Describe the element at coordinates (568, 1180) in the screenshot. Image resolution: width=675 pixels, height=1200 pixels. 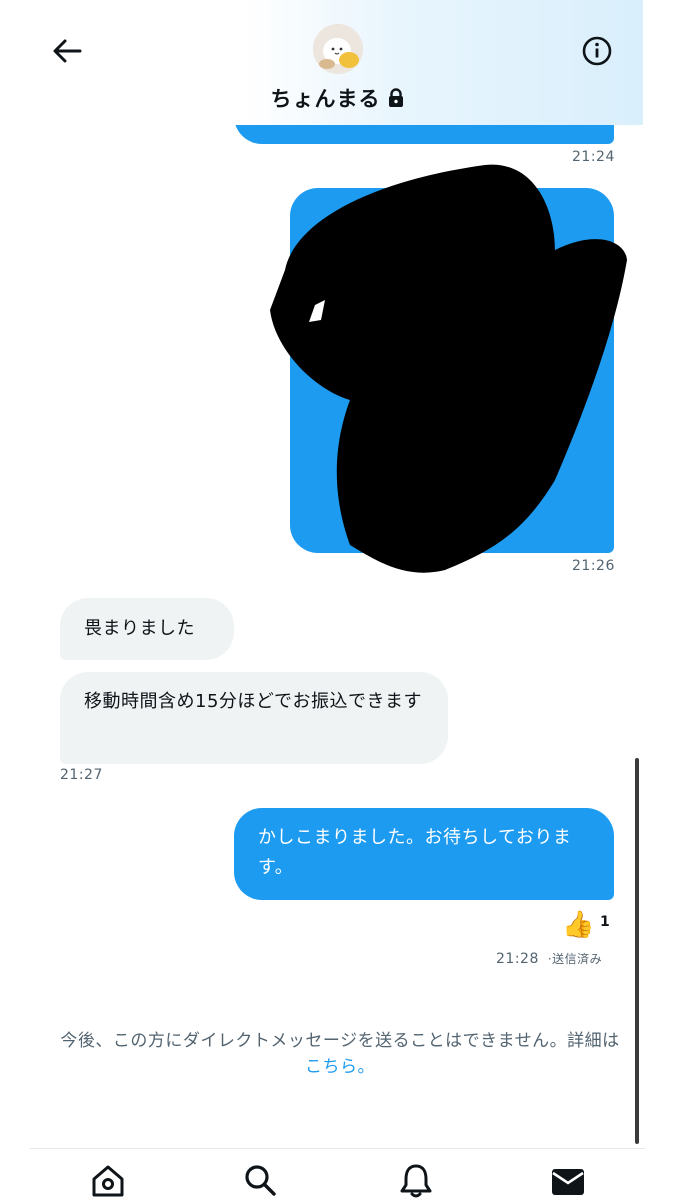
I see `envelope-icon` at that location.